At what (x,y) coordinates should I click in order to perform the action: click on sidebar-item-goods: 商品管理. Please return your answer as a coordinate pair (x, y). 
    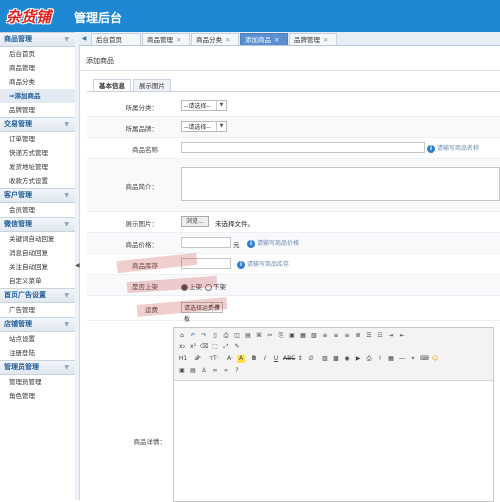
    Looking at the image, I should click on (37, 68).